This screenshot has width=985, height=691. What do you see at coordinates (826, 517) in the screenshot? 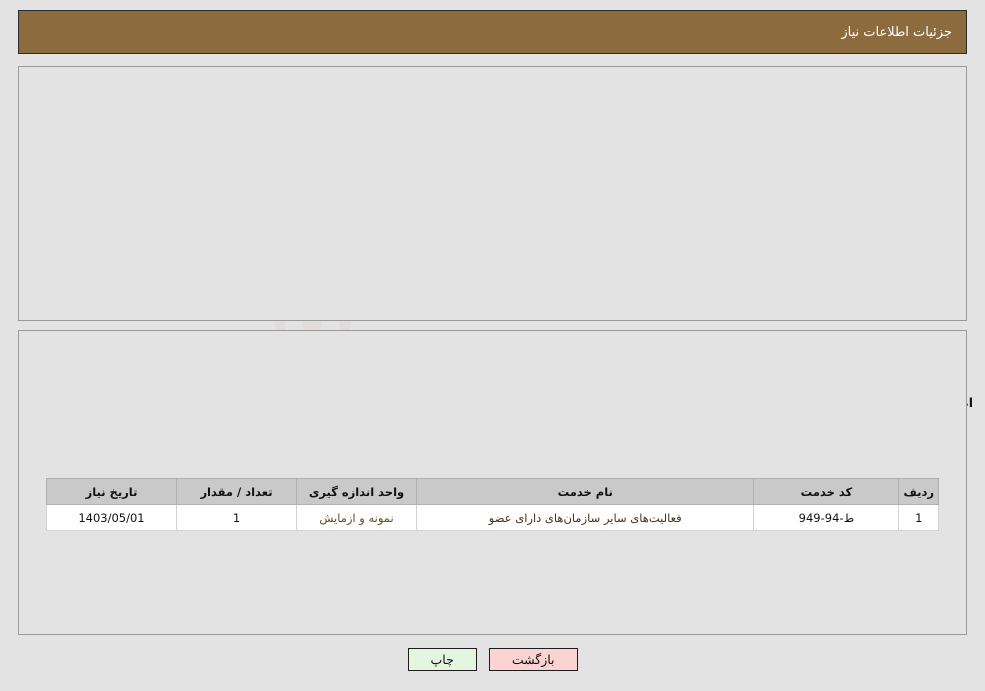
I see `cell-code: ط-94-949` at bounding box center [826, 517].